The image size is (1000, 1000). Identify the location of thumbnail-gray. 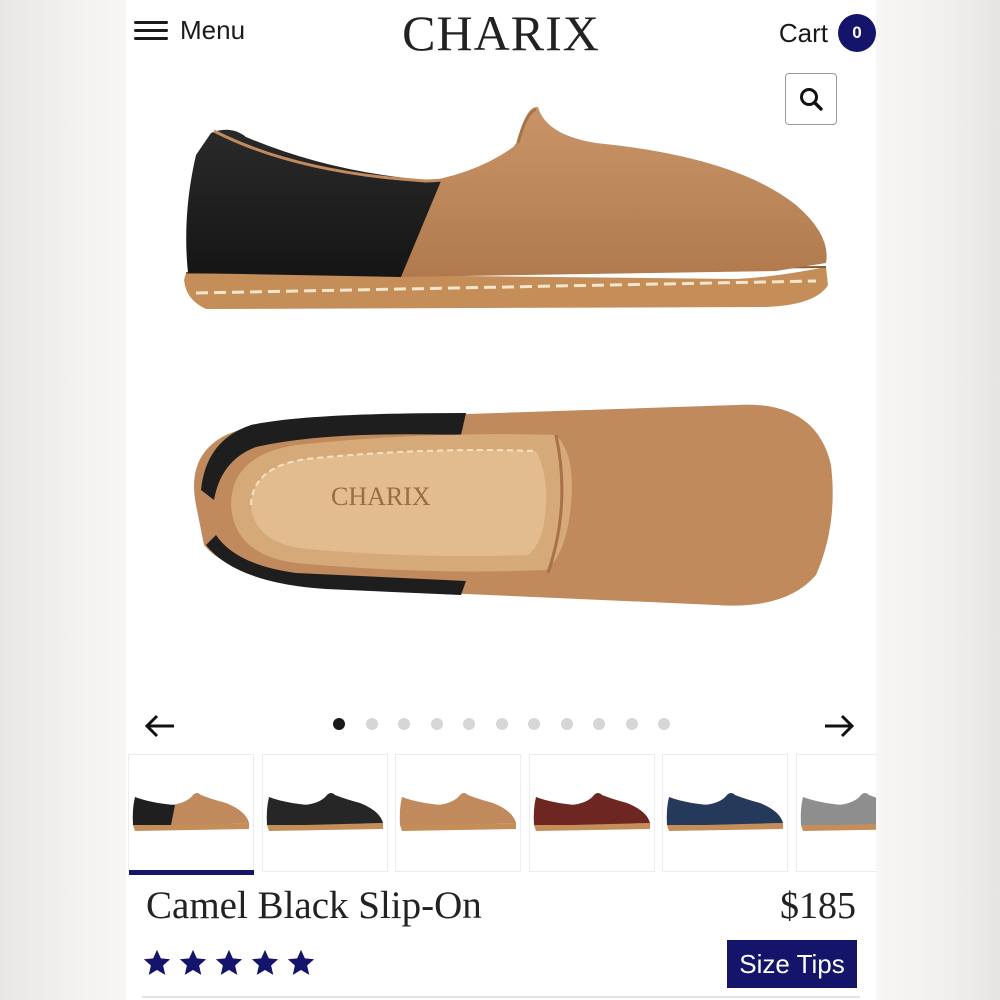
(835, 813).